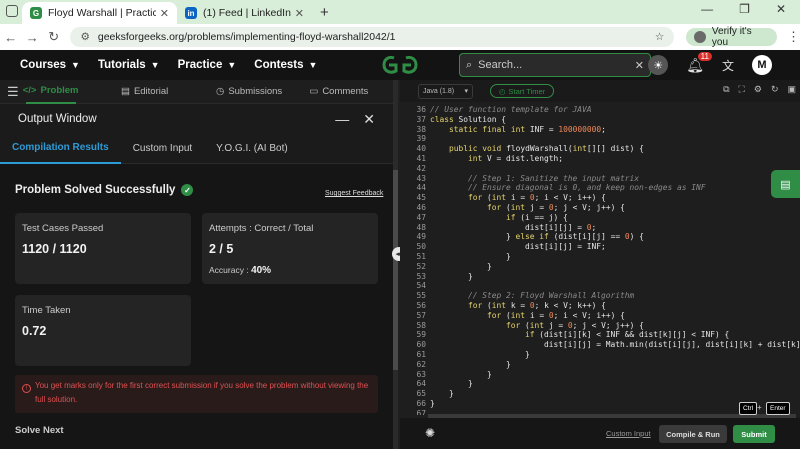  Describe the element at coordinates (324, 14) in the screenshot. I see `new-tab-button: +` at that location.